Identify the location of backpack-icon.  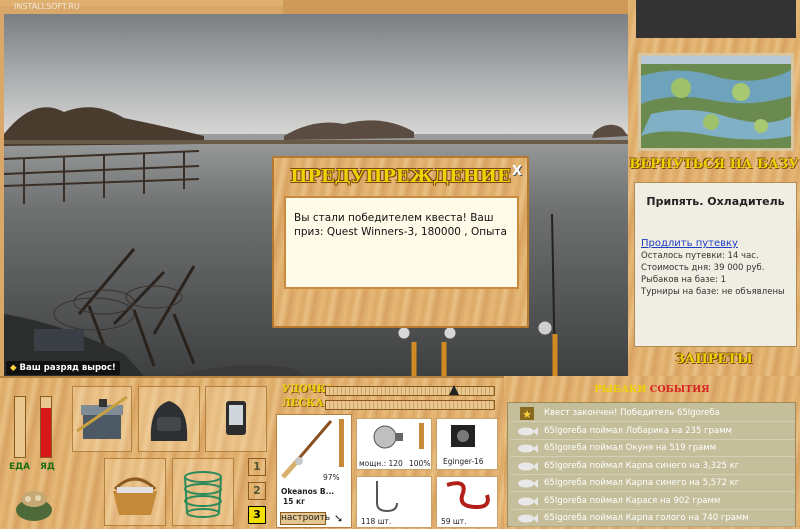
(169, 421).